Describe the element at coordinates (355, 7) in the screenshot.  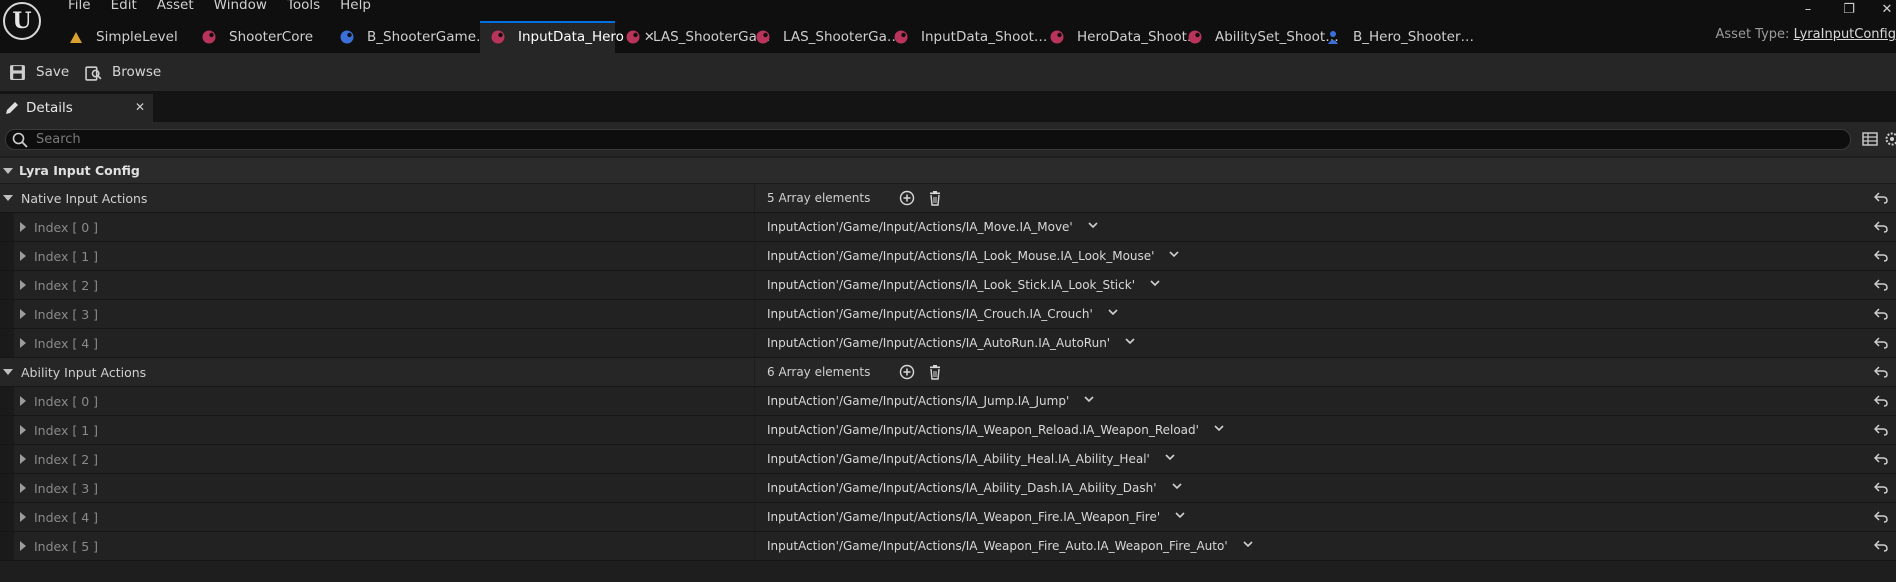
I see `menu-help: Help` at that location.